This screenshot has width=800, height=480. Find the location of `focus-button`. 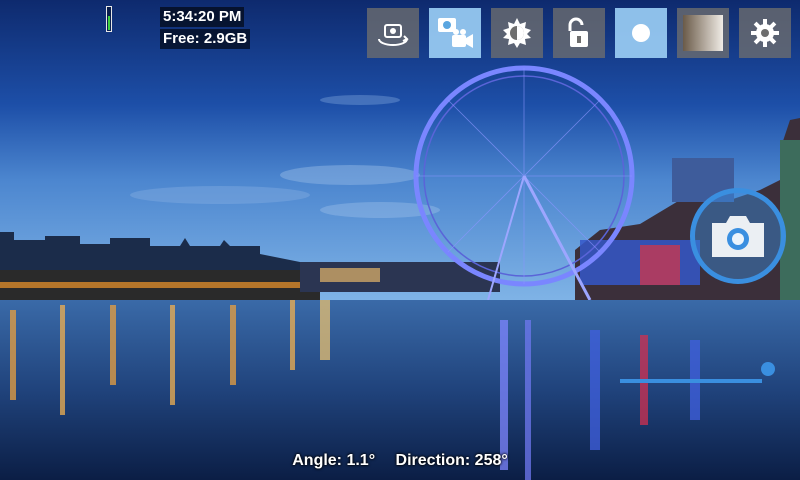

focus-button is located at coordinates (641, 33).